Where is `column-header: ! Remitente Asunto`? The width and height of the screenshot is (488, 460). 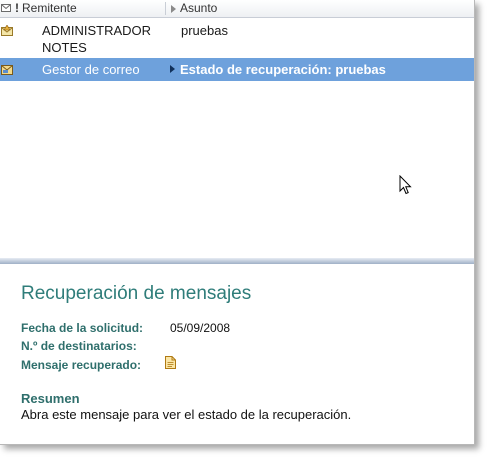
column-header: ! Remitente Asunto is located at coordinates (237, 9).